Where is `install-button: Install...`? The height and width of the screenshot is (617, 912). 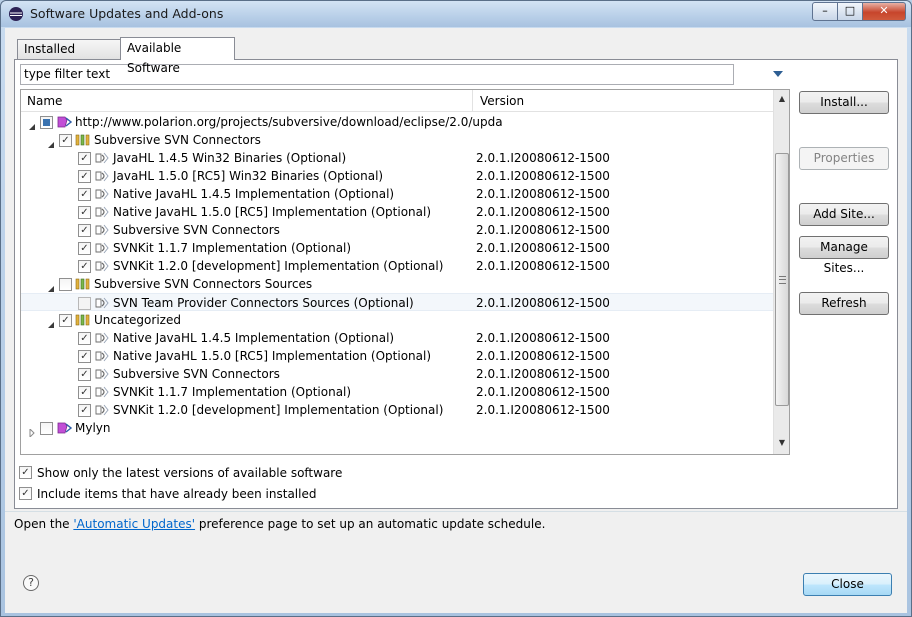
install-button: Install... is located at coordinates (844, 102).